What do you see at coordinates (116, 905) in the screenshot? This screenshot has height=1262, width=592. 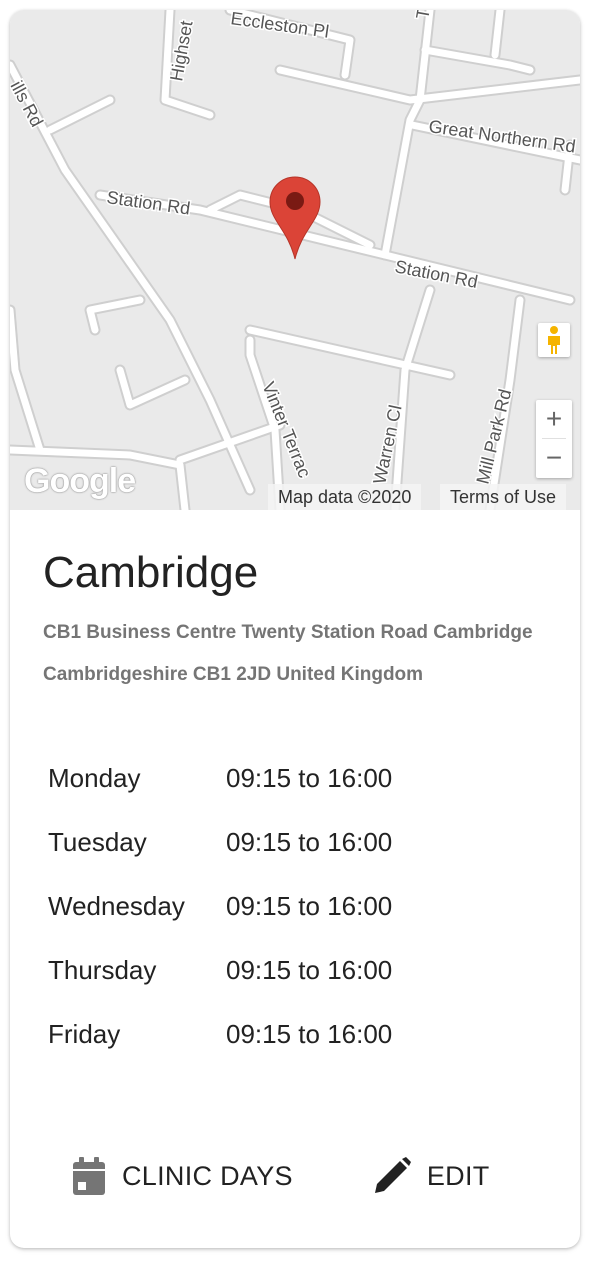 I see `hours-day: Wednesday` at bounding box center [116, 905].